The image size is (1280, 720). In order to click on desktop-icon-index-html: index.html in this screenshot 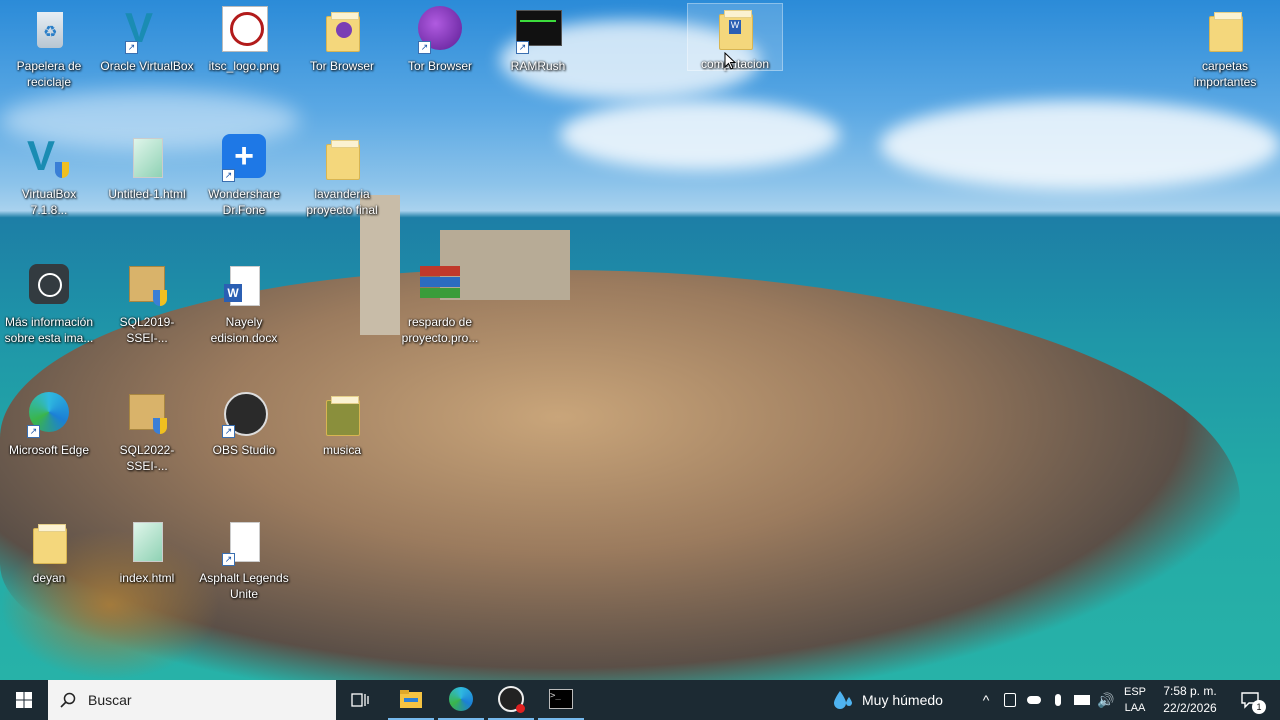, I will do `click(147, 552)`.